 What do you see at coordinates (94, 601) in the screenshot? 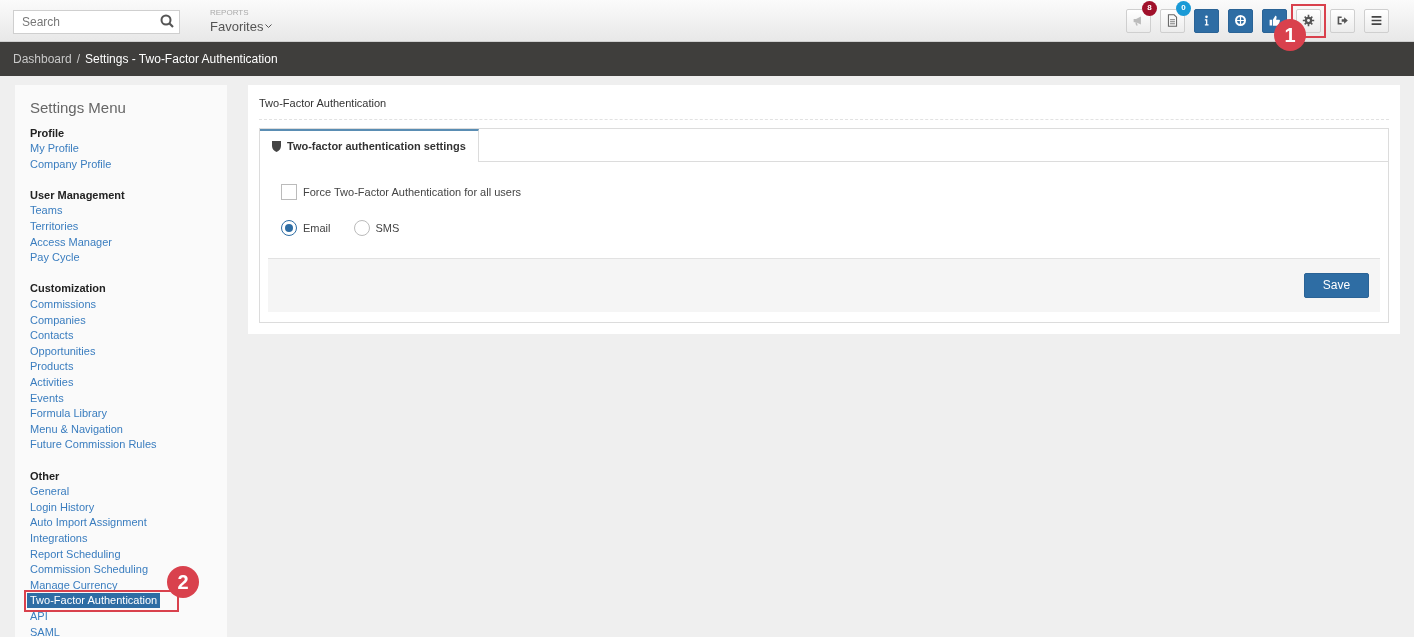
I see `menu-link: Two-Factor Authentication` at bounding box center [94, 601].